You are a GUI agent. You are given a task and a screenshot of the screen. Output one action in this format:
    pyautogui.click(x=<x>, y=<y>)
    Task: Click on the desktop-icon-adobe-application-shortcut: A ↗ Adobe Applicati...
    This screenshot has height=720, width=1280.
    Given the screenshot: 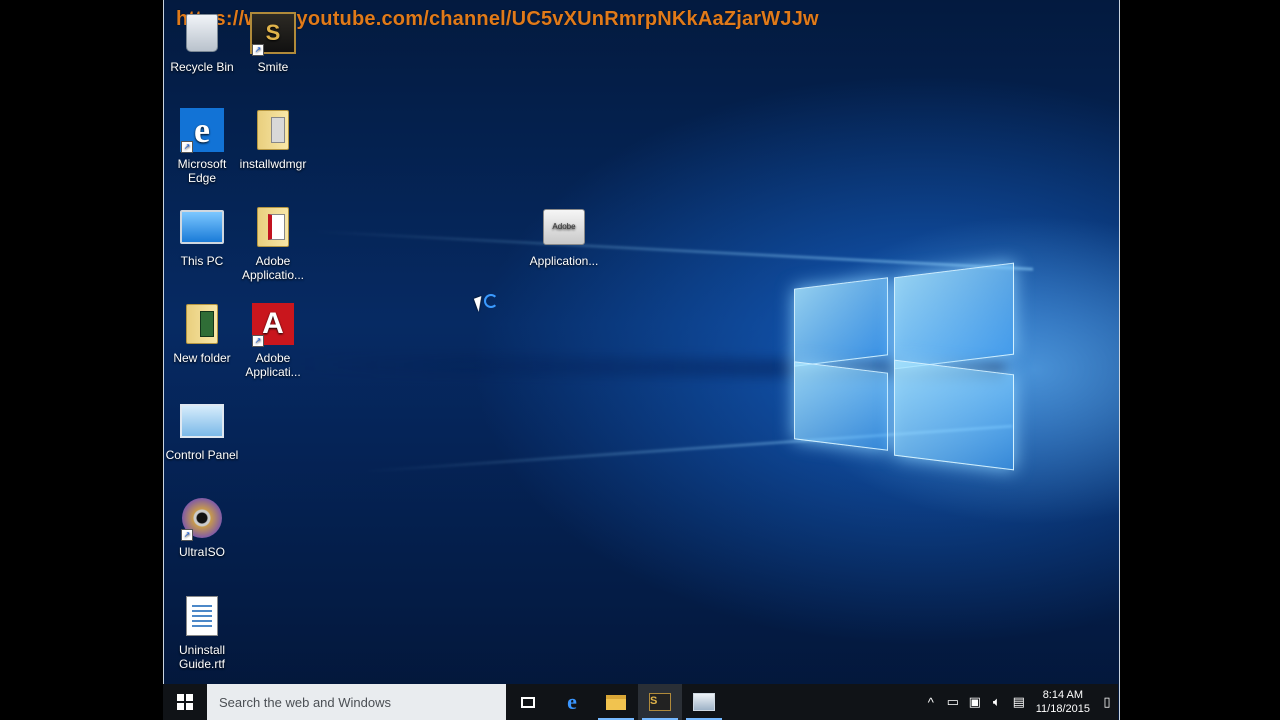 What is the action you would take?
    pyautogui.click(x=273, y=340)
    